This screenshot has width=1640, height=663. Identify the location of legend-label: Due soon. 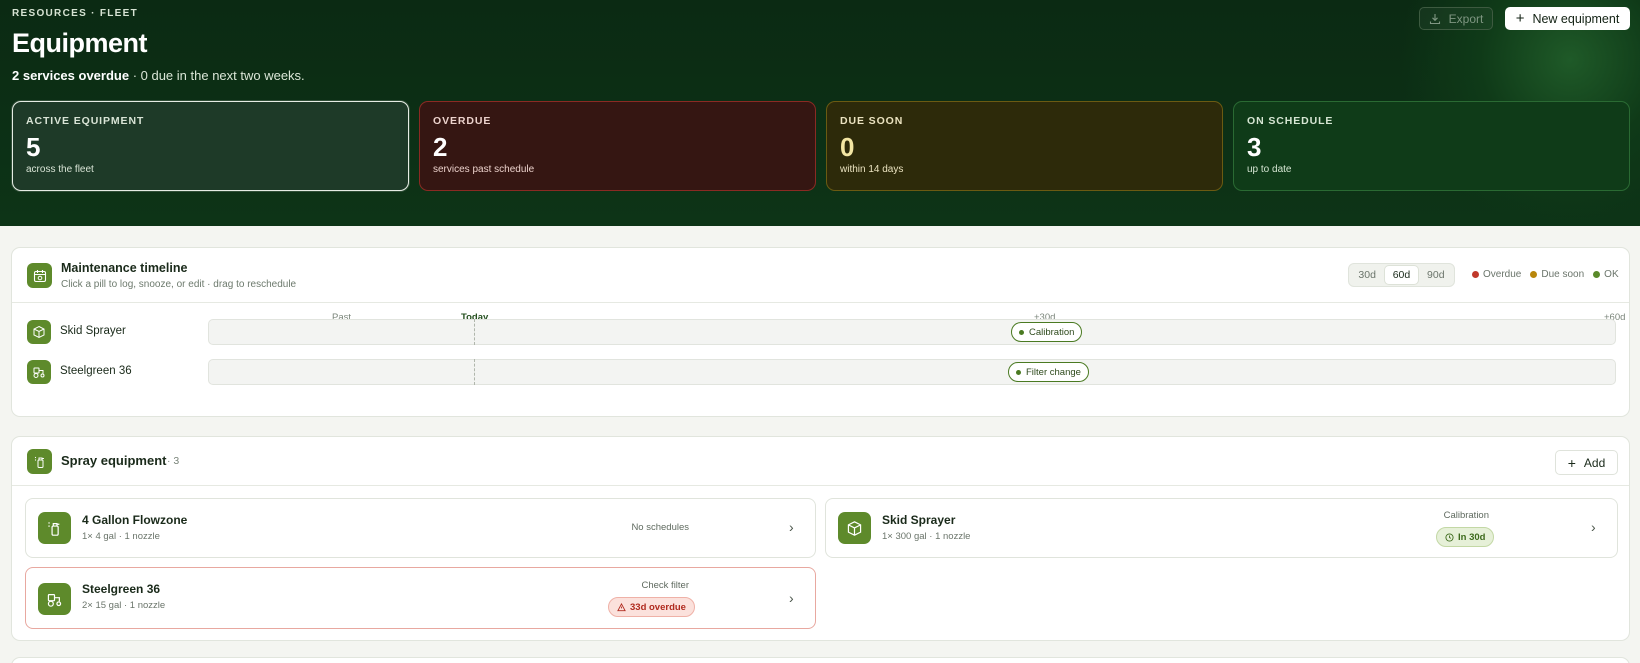
(1563, 274).